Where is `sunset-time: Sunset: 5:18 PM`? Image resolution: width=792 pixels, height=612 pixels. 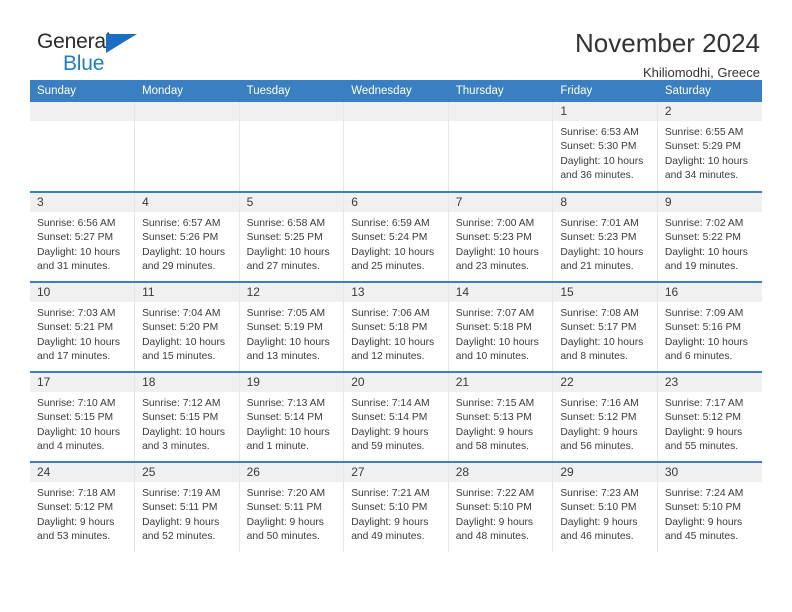
sunset-time: Sunset: 5:18 PM is located at coordinates (493, 328).